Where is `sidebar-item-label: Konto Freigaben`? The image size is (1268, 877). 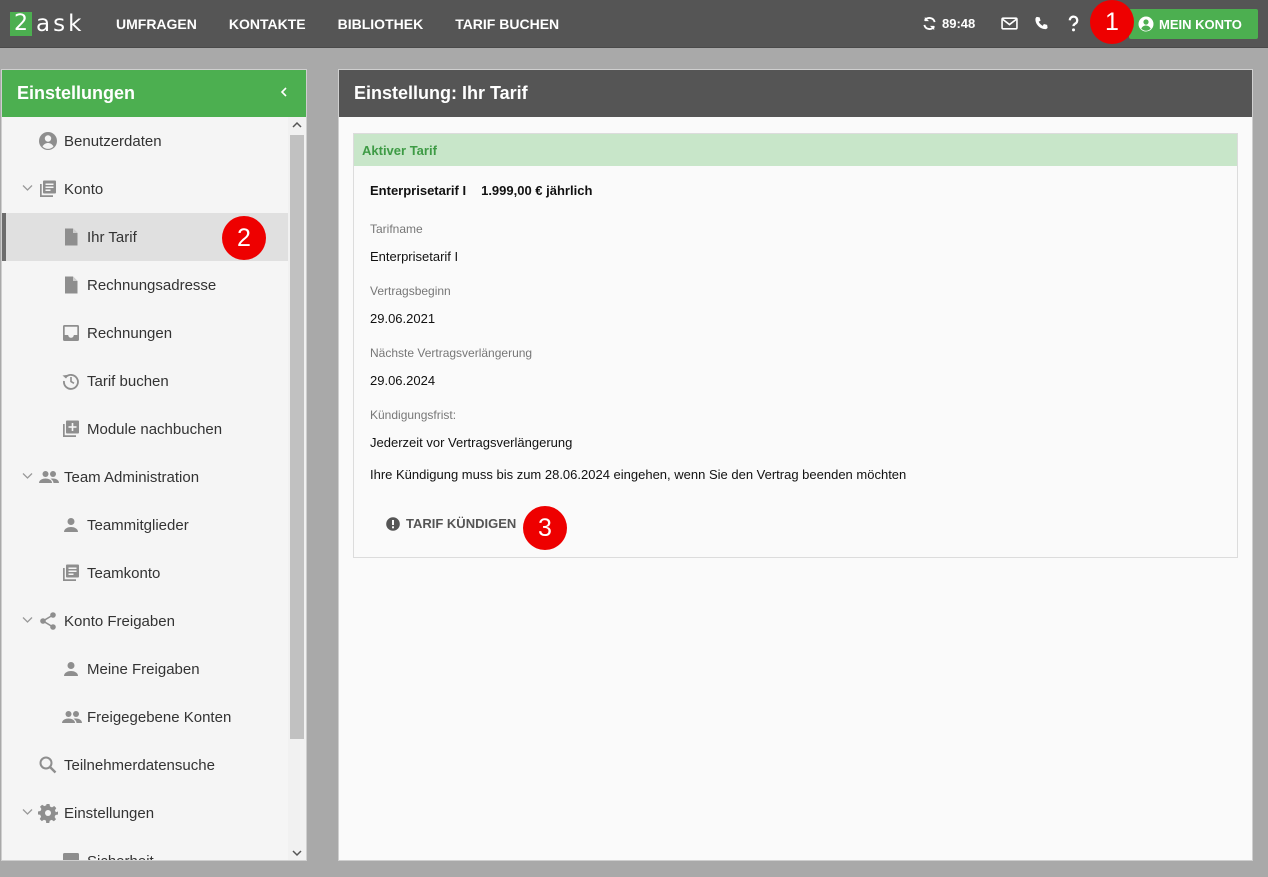
sidebar-item-label: Konto Freigaben is located at coordinates (119, 621).